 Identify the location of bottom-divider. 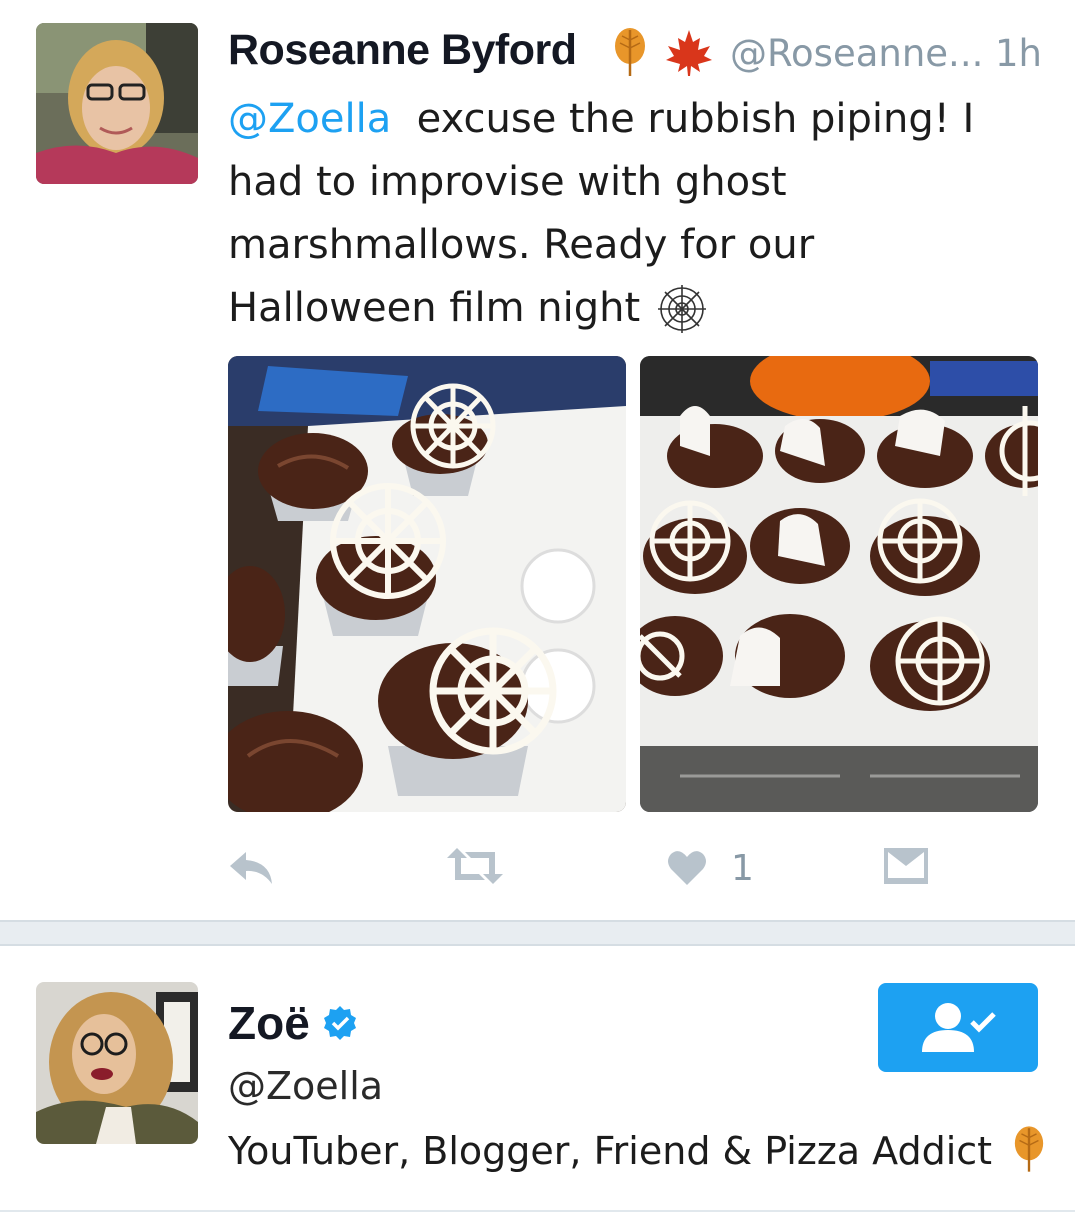
(537, 1211).